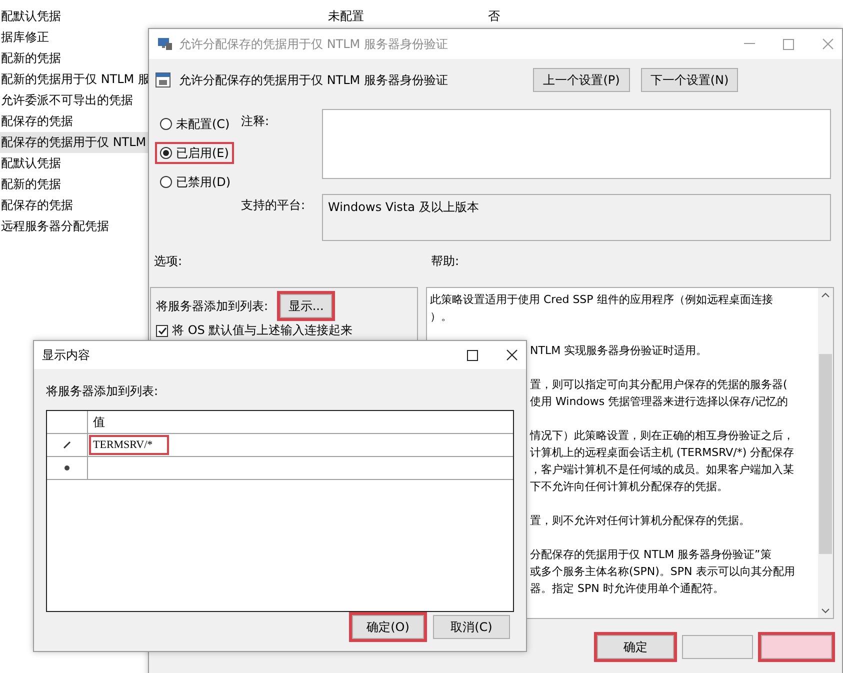  What do you see at coordinates (619, 351) in the screenshot?
I see `help-text: NTLM 实现服务器身份验证时适用。` at bounding box center [619, 351].